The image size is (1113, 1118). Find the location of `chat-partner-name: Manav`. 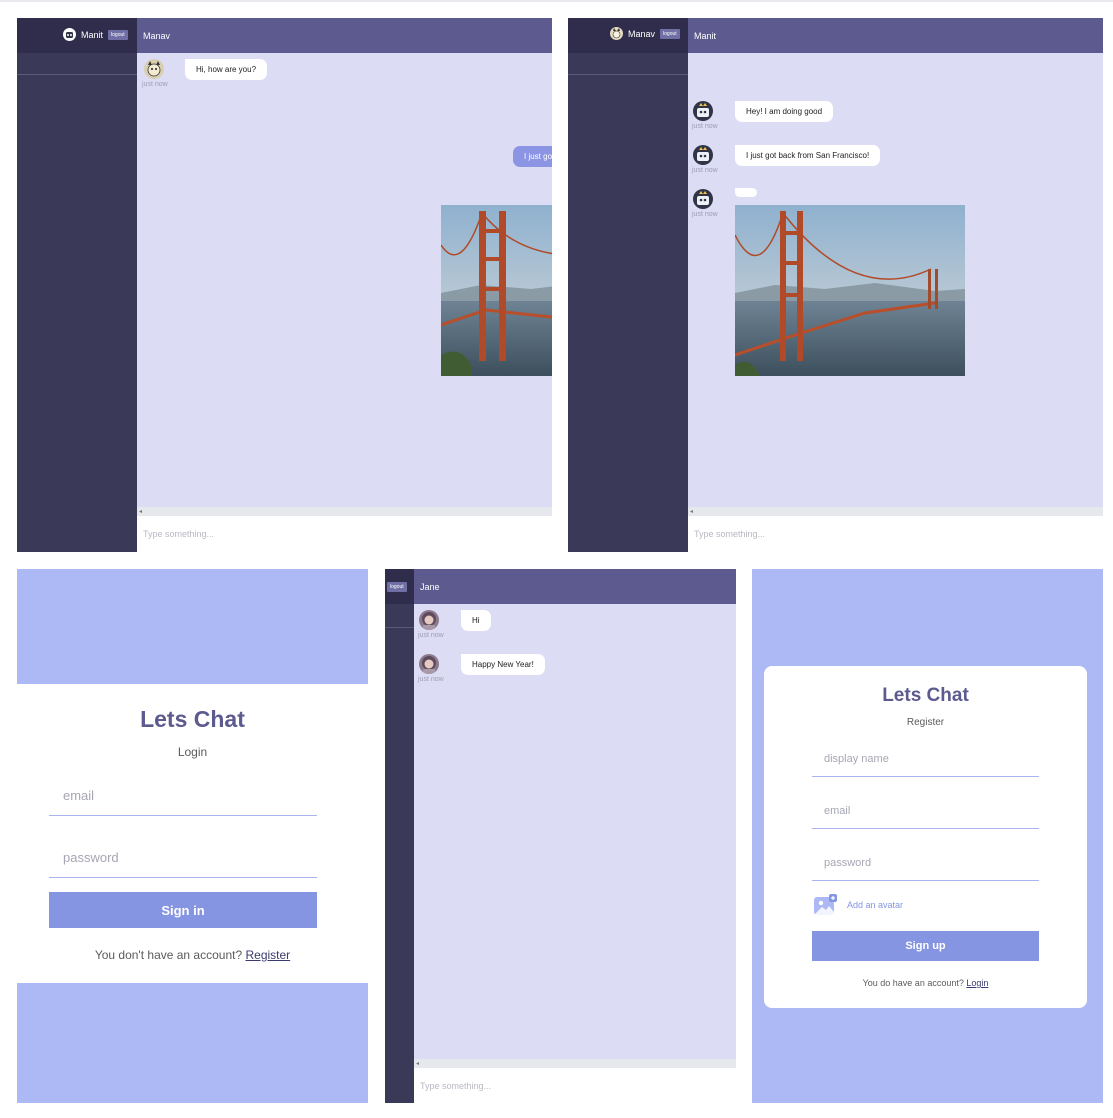

chat-partner-name: Manav is located at coordinates (157, 35).